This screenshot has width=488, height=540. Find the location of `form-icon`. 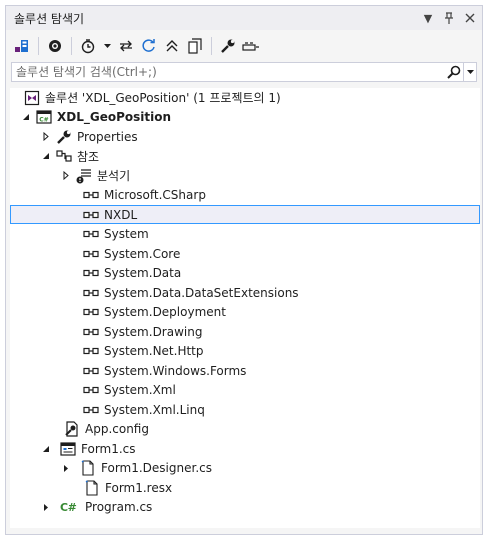

form-icon is located at coordinates (68, 449).